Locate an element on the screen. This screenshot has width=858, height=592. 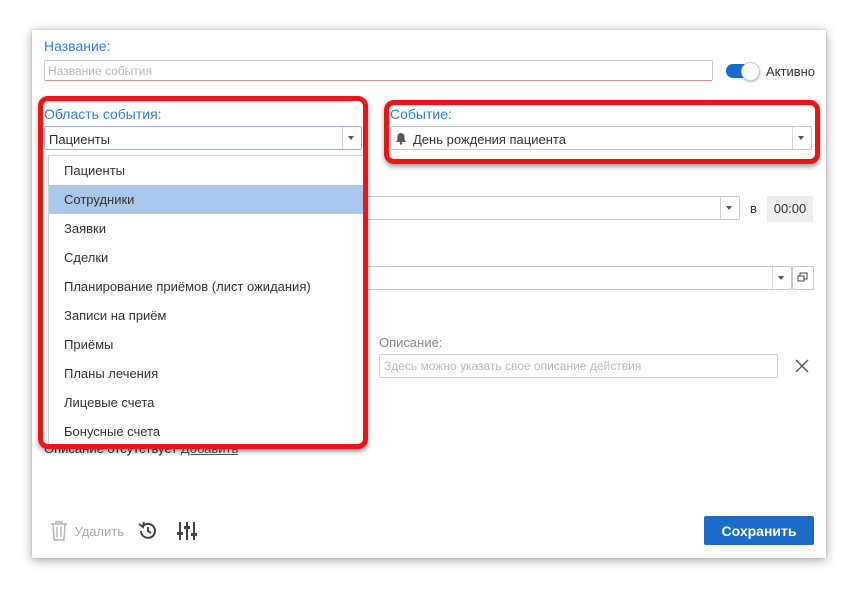
event-name-input is located at coordinates (378, 70).